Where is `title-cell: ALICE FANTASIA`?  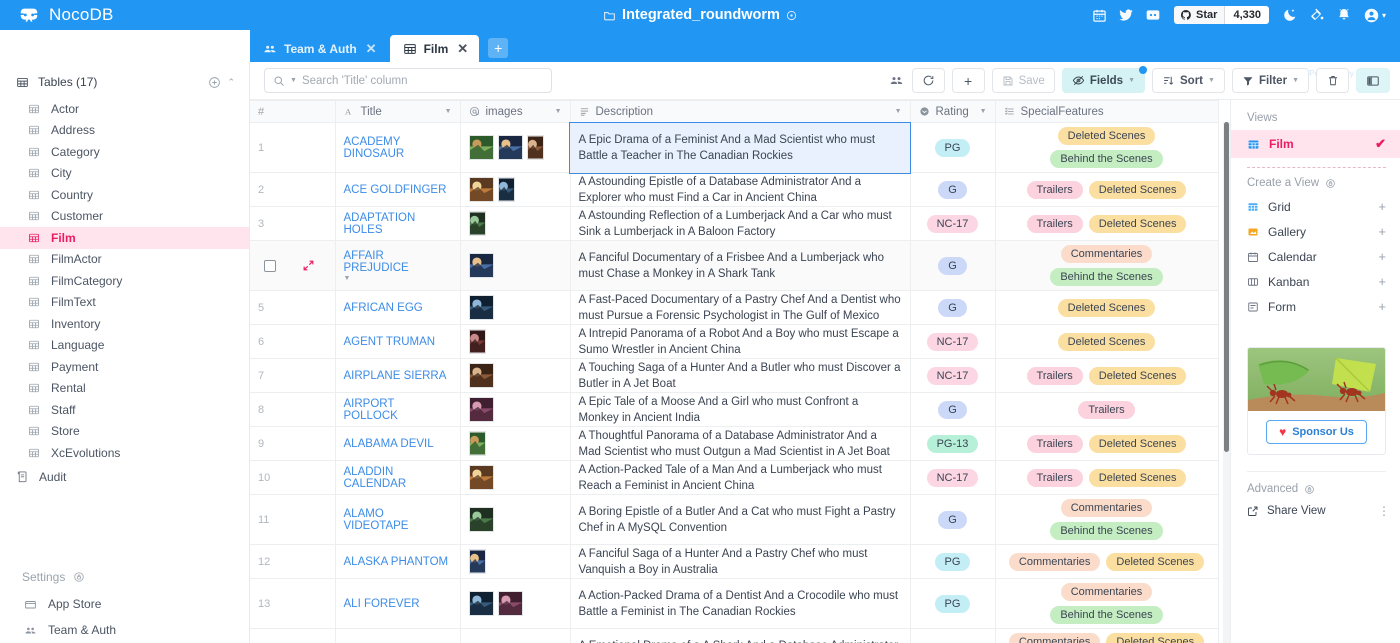
title-cell: ALICE FANTASIA is located at coordinates (398, 635).